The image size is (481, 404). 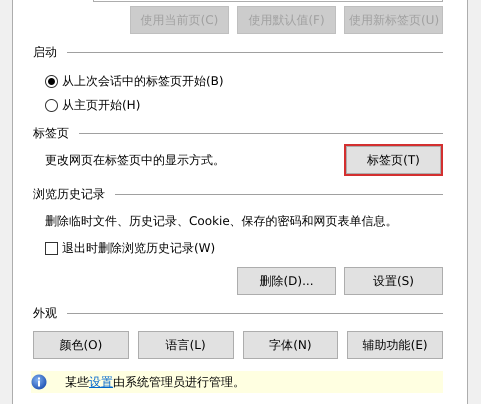 I want to click on checkbox, so click(x=51, y=248).